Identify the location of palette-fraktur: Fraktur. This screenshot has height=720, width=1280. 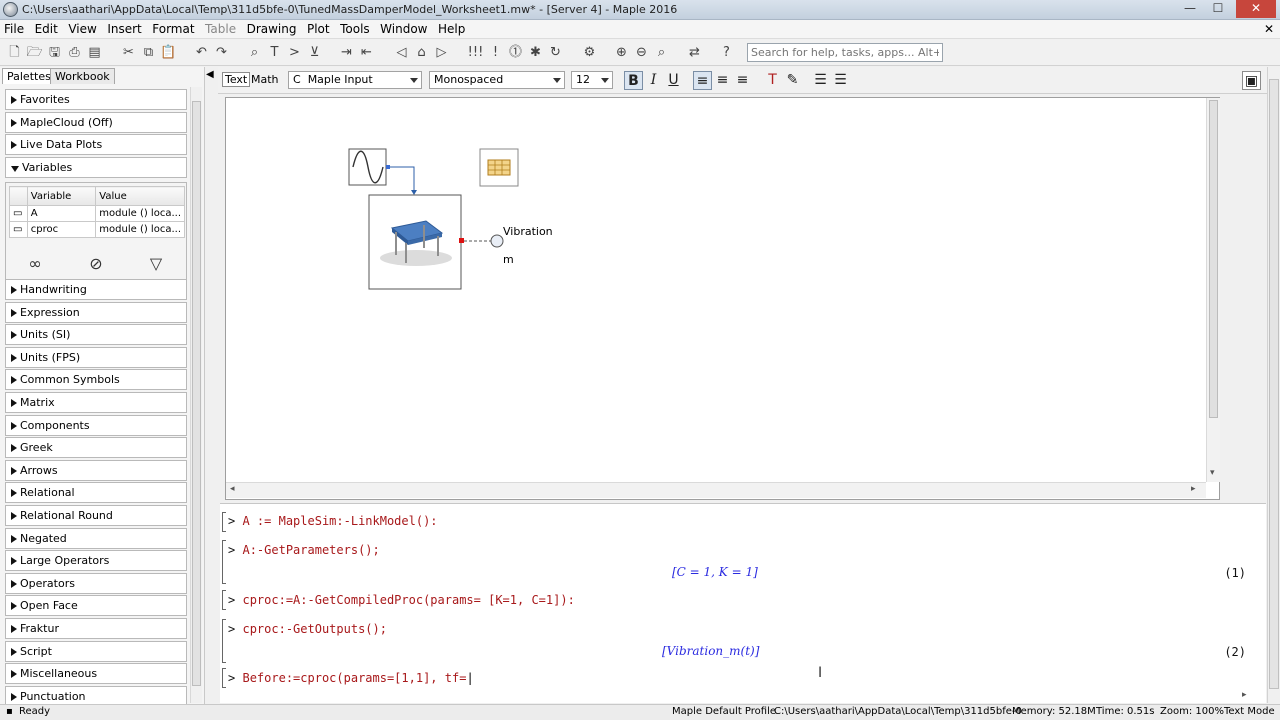
(96, 628).